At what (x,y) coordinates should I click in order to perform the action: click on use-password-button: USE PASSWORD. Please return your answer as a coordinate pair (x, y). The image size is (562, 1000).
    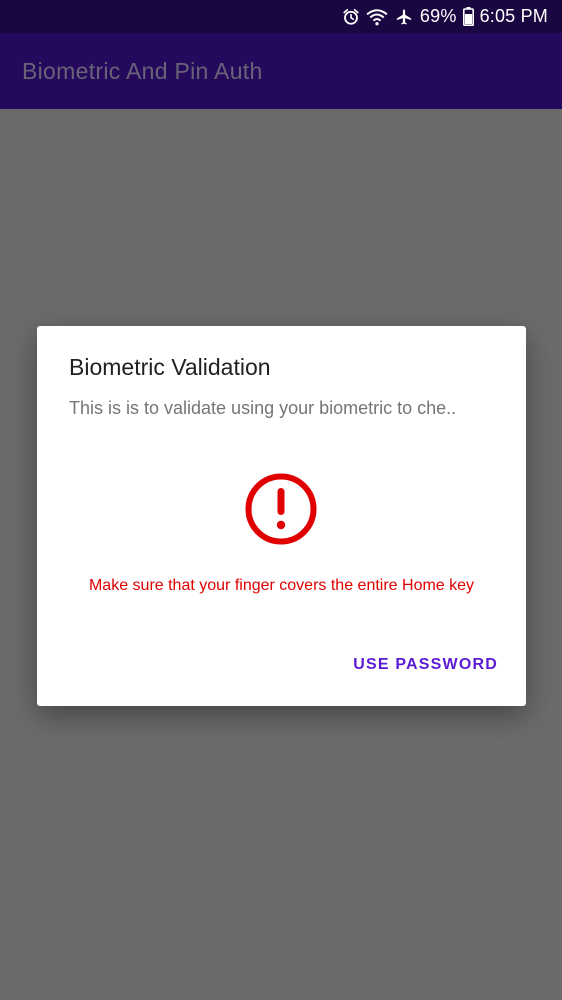
    Looking at the image, I should click on (425, 665).